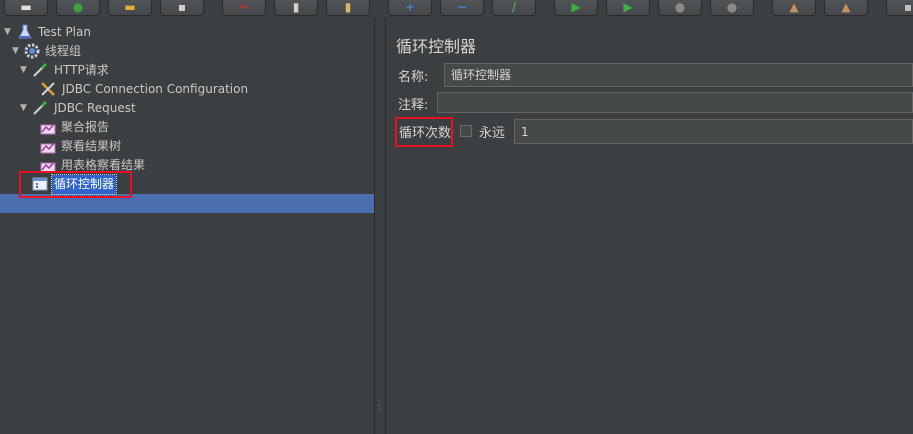  I want to click on forever-checkbox, so click(466, 131).